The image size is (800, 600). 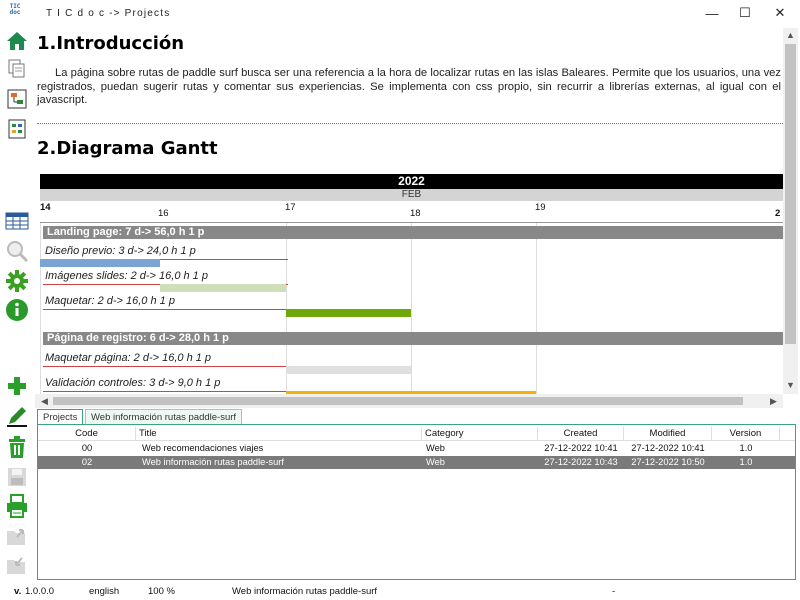 I want to click on cell-code: 00, so click(x=87, y=448).